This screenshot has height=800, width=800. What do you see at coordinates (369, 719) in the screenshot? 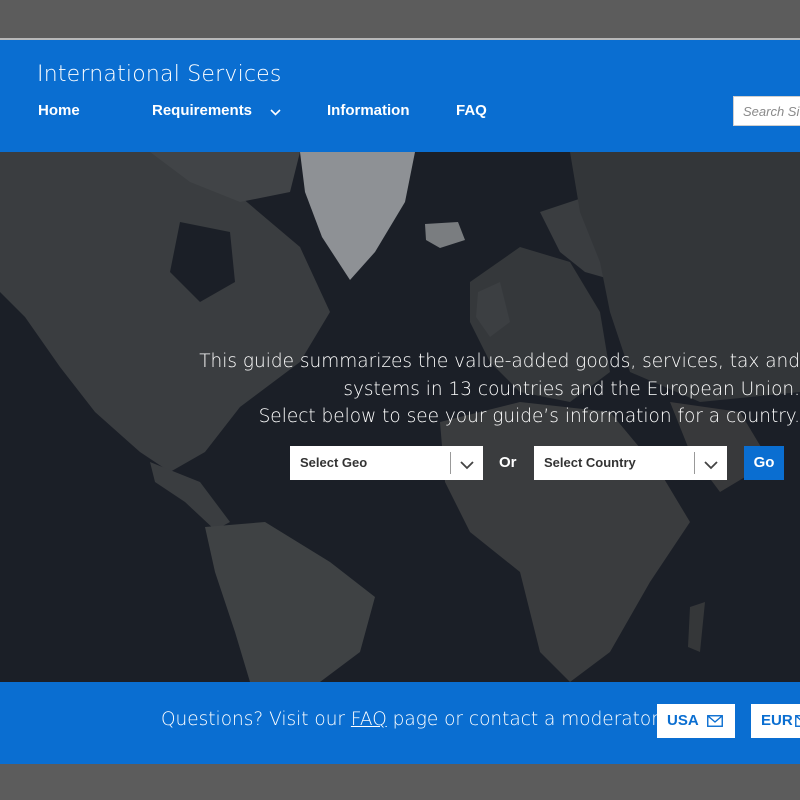
I see `faq-link: FAQ` at bounding box center [369, 719].